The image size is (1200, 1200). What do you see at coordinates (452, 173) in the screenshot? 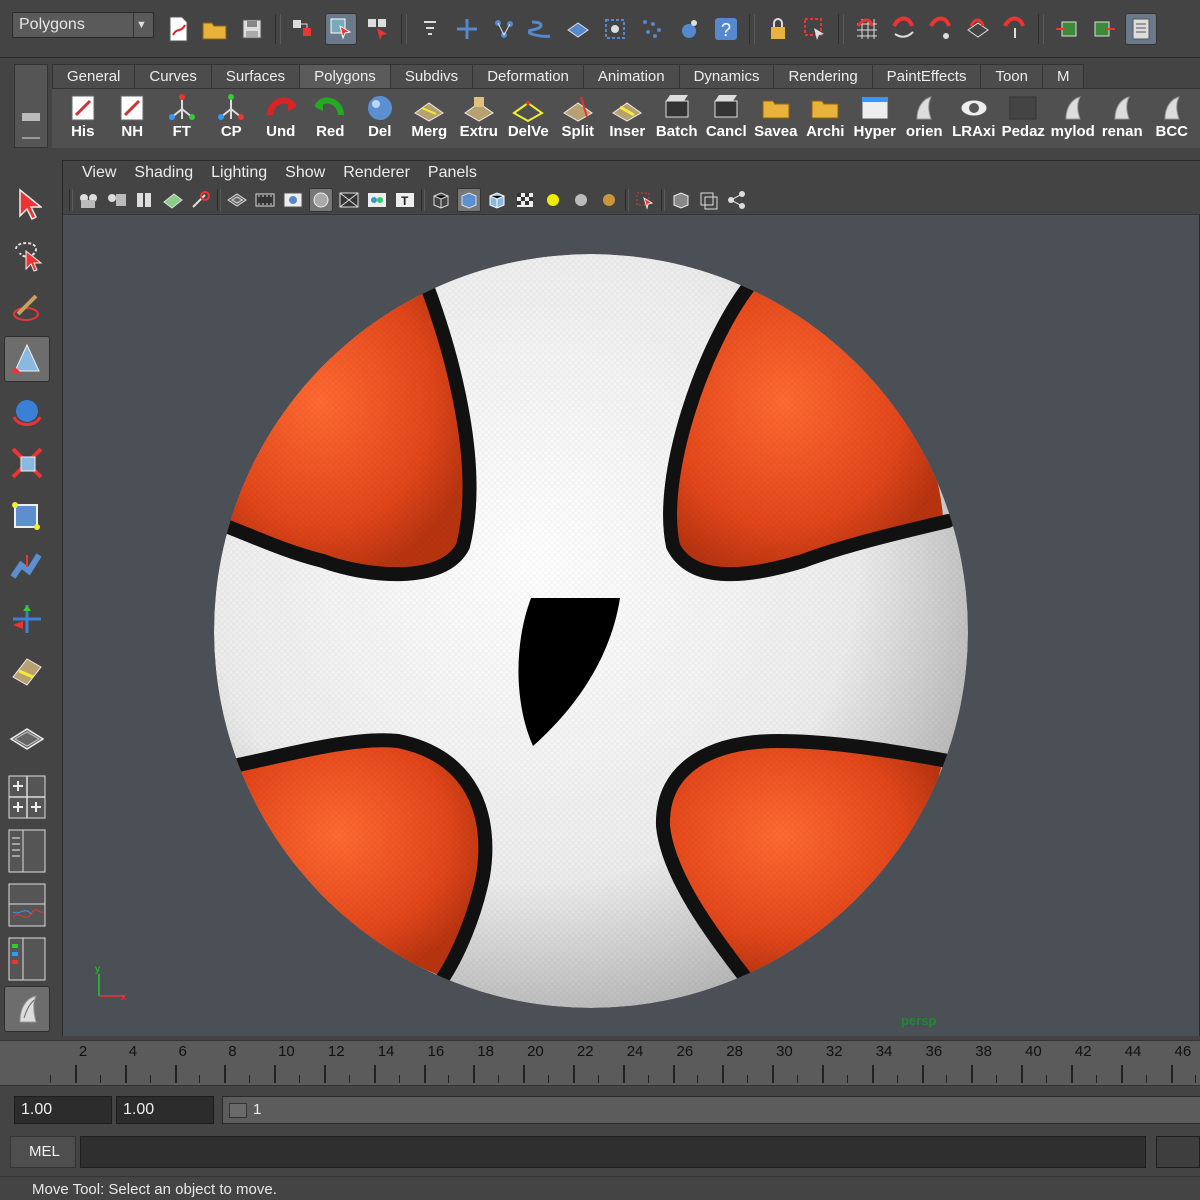
I see `panel-menu-panels: Panels` at bounding box center [452, 173].